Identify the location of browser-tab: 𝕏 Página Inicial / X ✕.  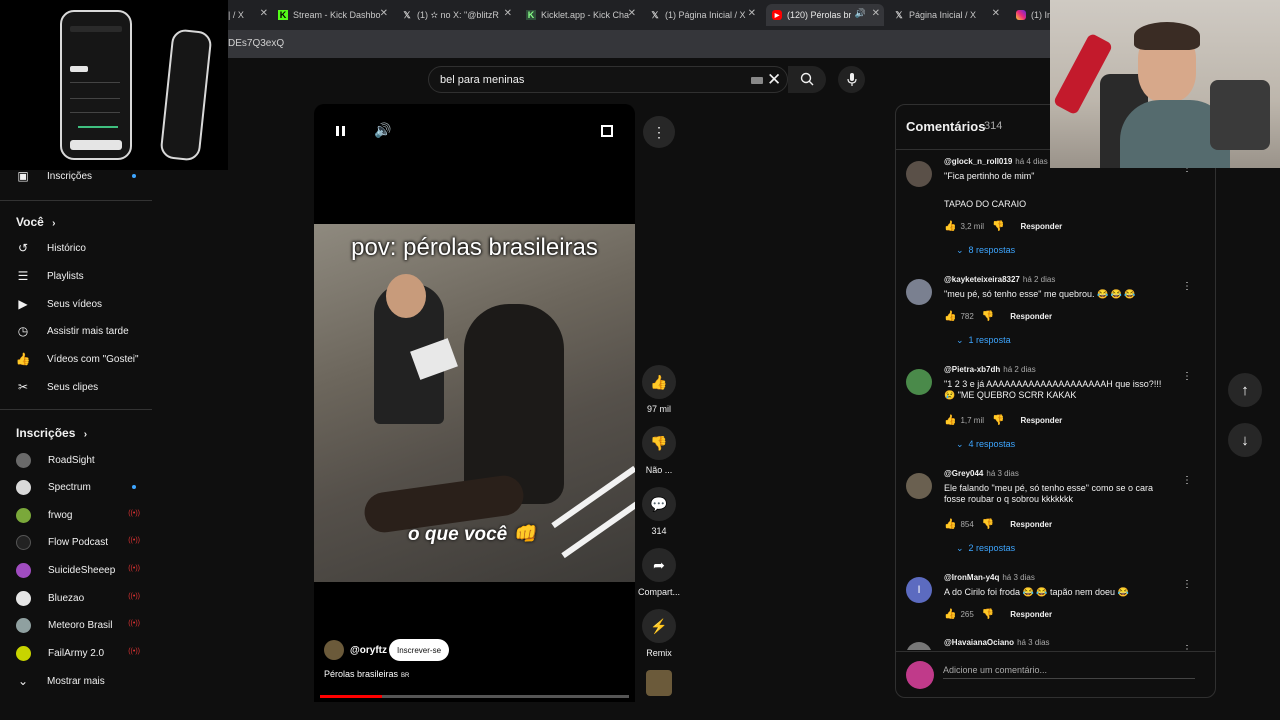
(949, 15).